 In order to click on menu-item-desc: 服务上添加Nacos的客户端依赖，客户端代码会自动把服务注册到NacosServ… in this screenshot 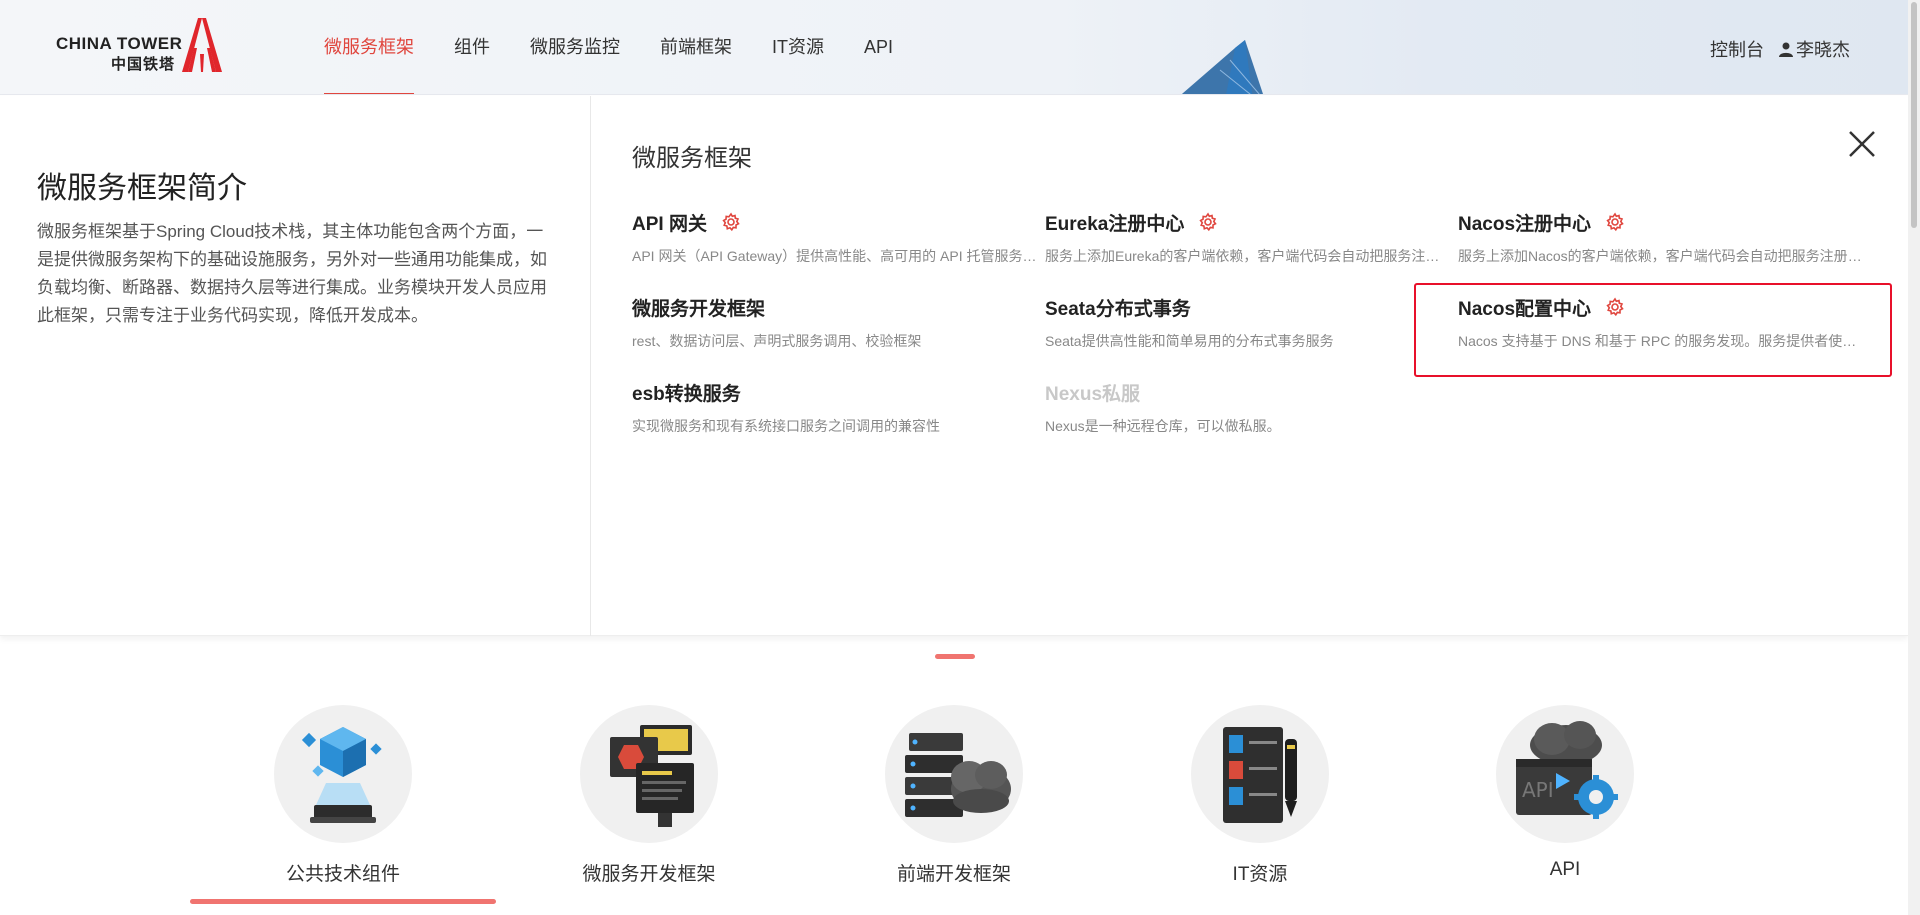, I will do `click(1660, 256)`.